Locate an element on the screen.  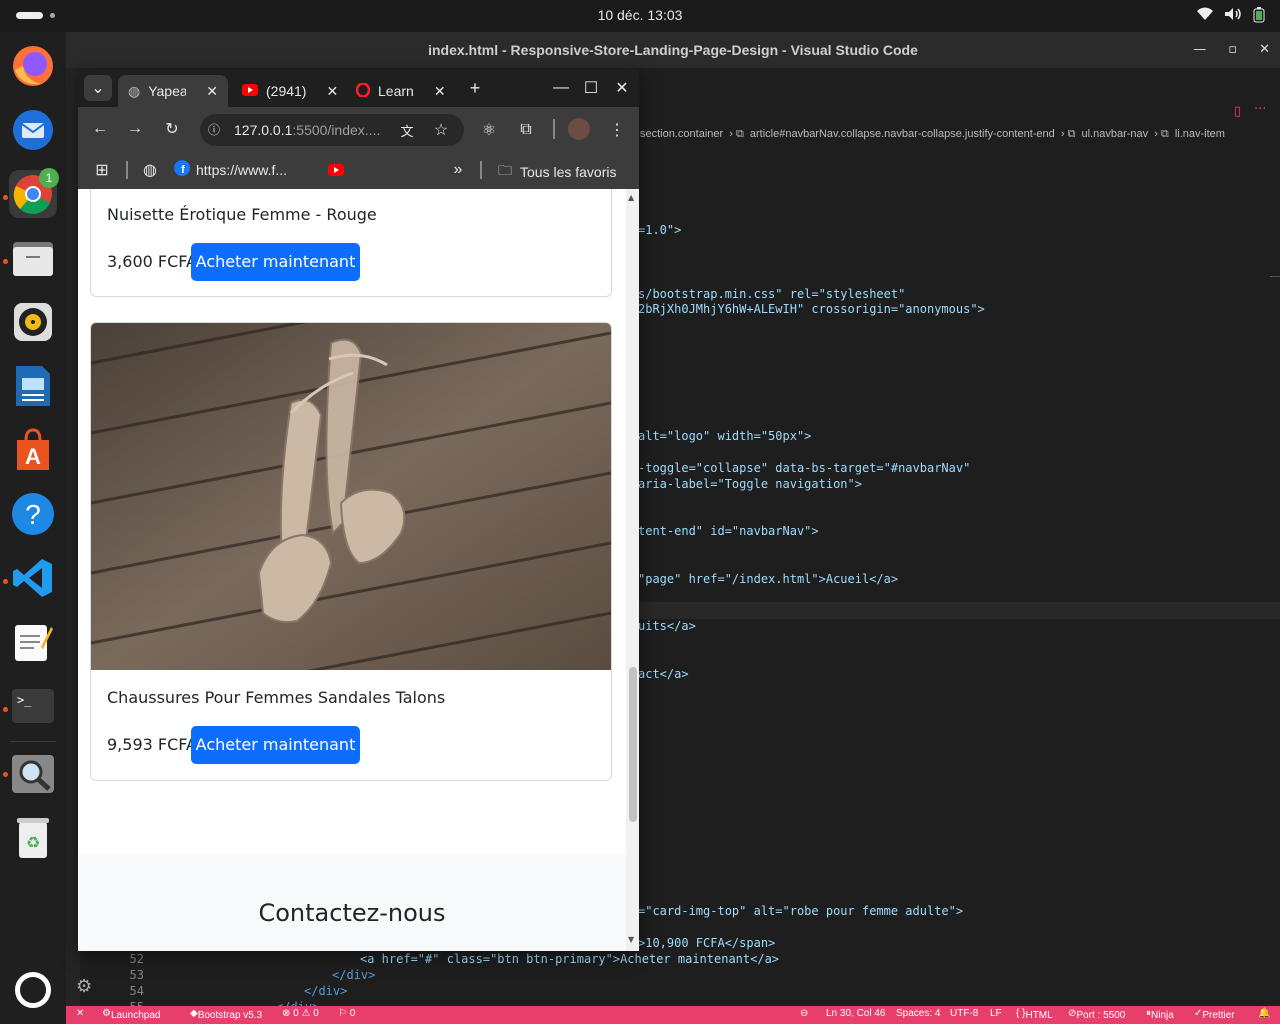
code-fragment: aria-label="Toggle navigation"> is located at coordinates (750, 484).